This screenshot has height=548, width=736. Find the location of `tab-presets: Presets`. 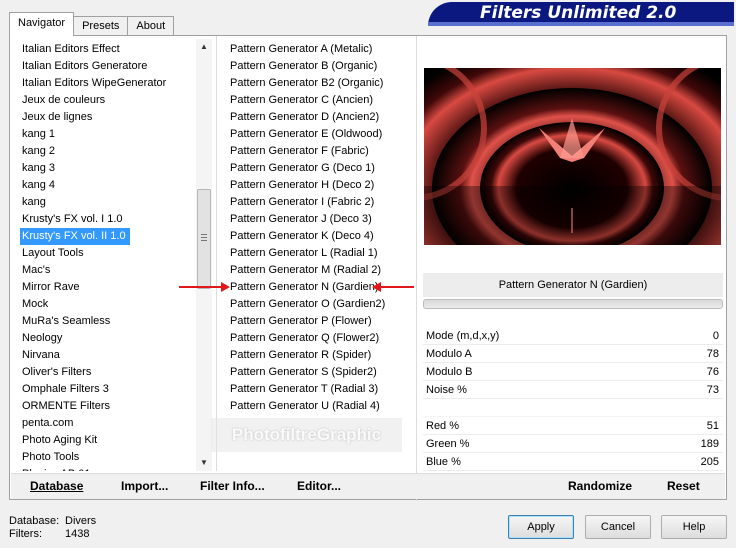

tab-presets: Presets is located at coordinates (101, 26).